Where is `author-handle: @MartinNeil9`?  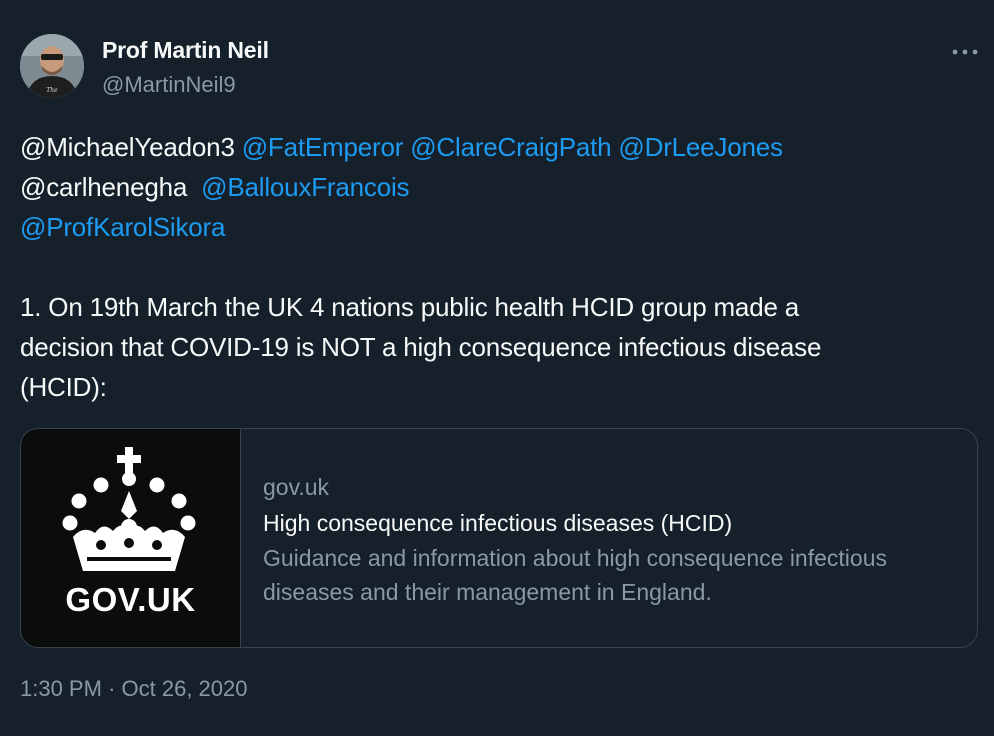 author-handle: @MartinNeil9 is located at coordinates (169, 85).